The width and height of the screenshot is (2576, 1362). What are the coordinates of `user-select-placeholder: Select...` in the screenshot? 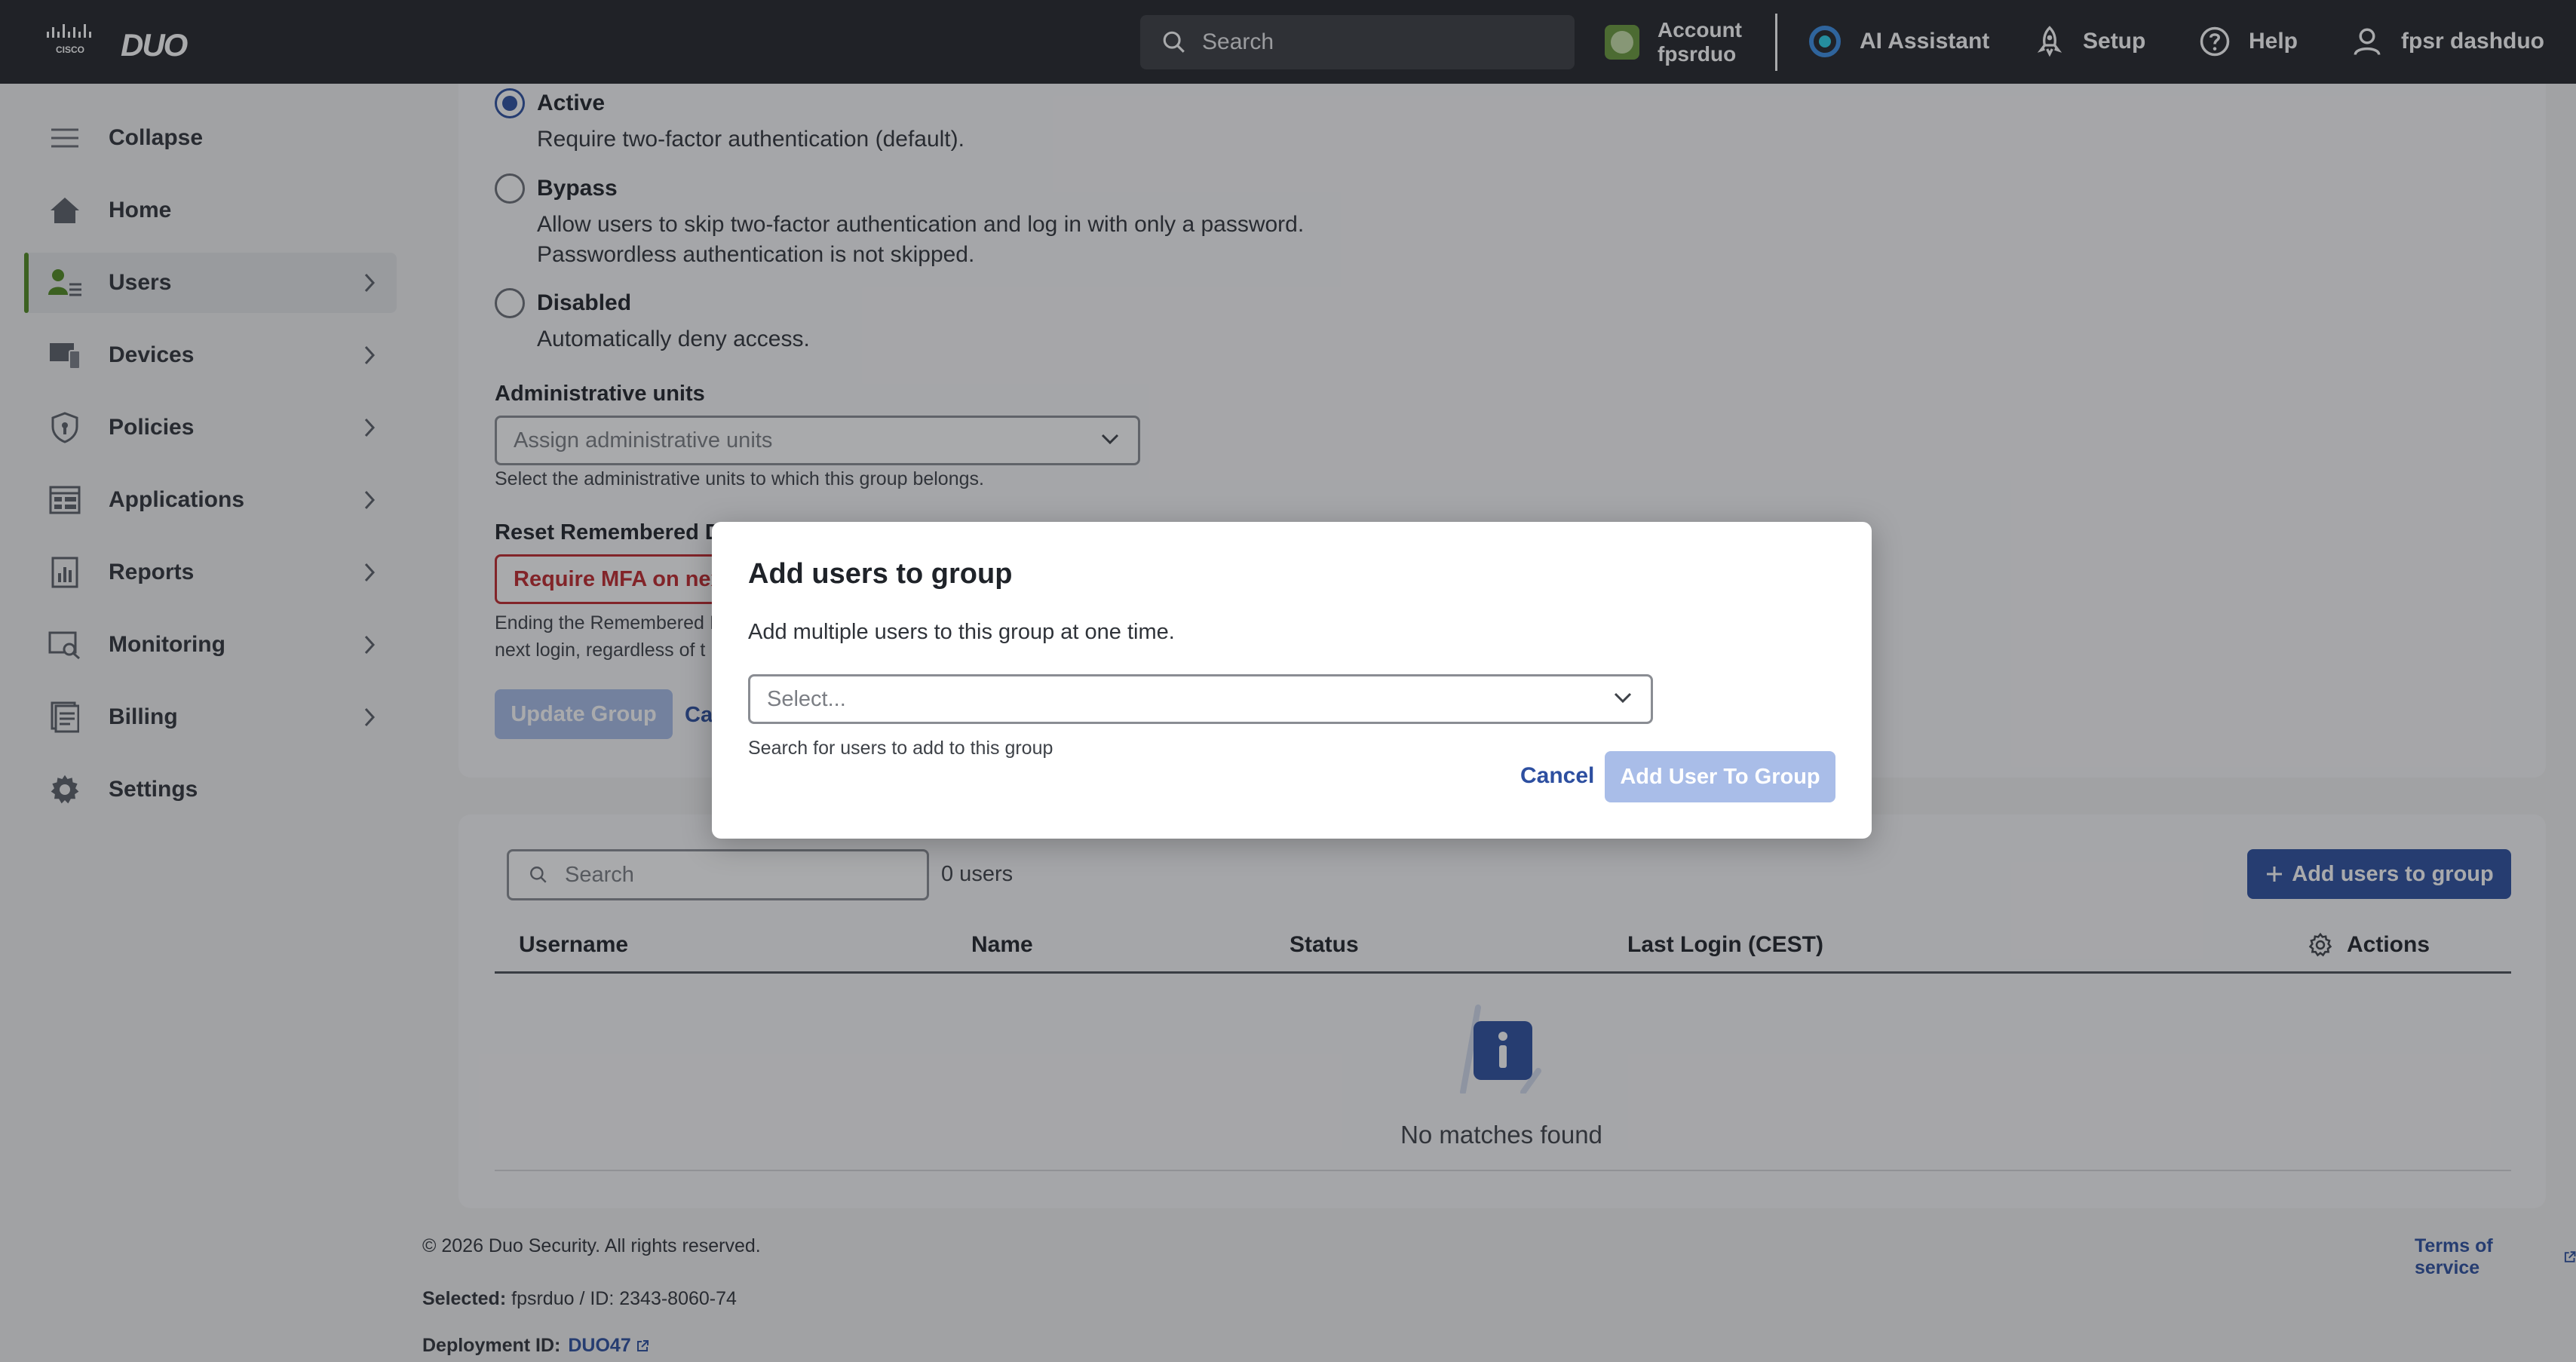 It's located at (806, 699).